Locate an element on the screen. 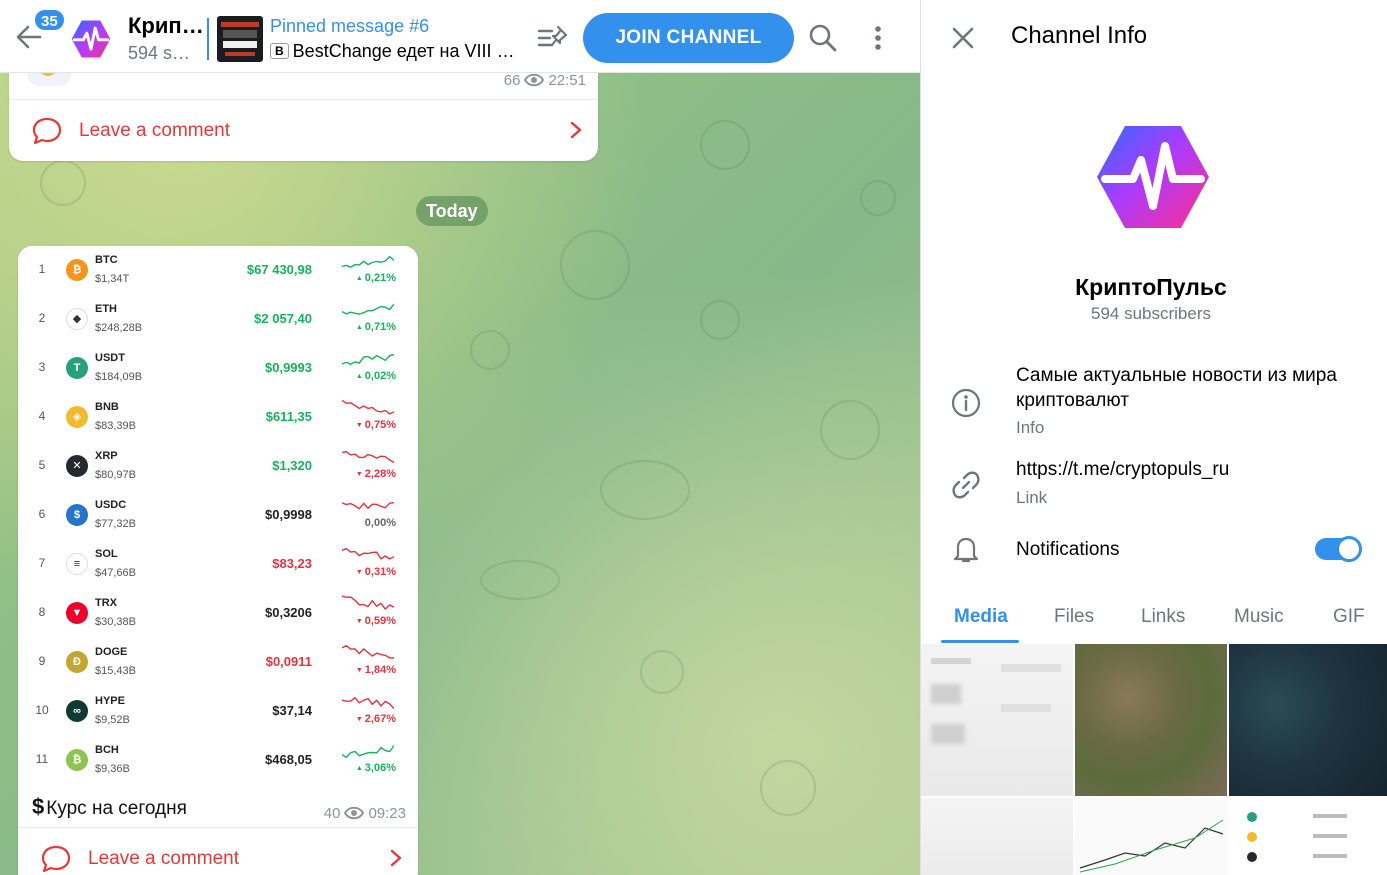 This screenshot has width=1387, height=875. channel-logo is located at coordinates (1153, 177).